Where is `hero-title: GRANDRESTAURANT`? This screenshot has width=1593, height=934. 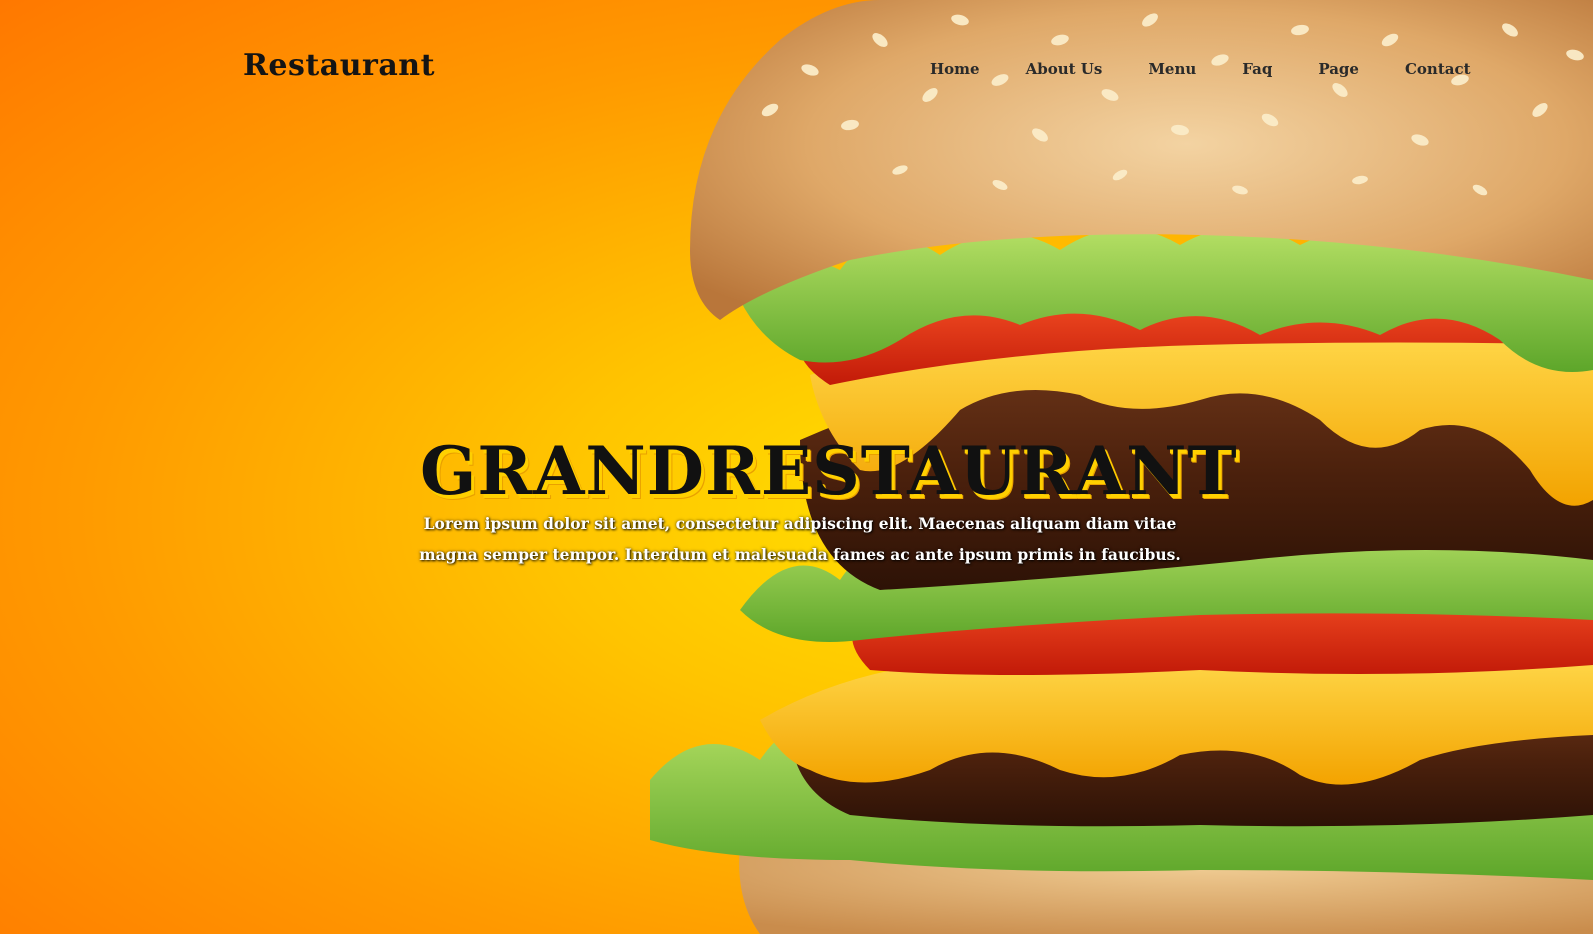
hero-title: GRANDRESTAURANT is located at coordinates (829, 471).